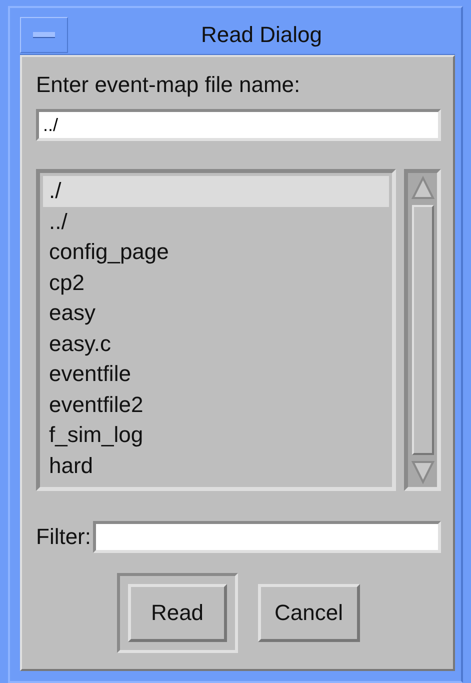  I want to click on scroll-down-icon, so click(423, 472).